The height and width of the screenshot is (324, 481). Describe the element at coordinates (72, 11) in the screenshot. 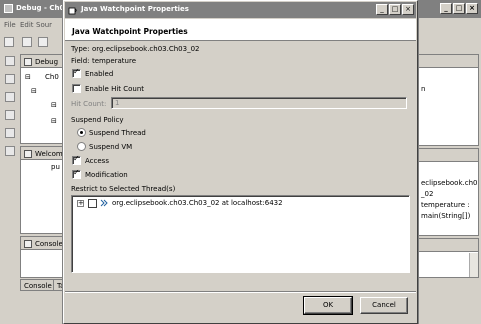

I see `coffee-cup-icon` at that location.